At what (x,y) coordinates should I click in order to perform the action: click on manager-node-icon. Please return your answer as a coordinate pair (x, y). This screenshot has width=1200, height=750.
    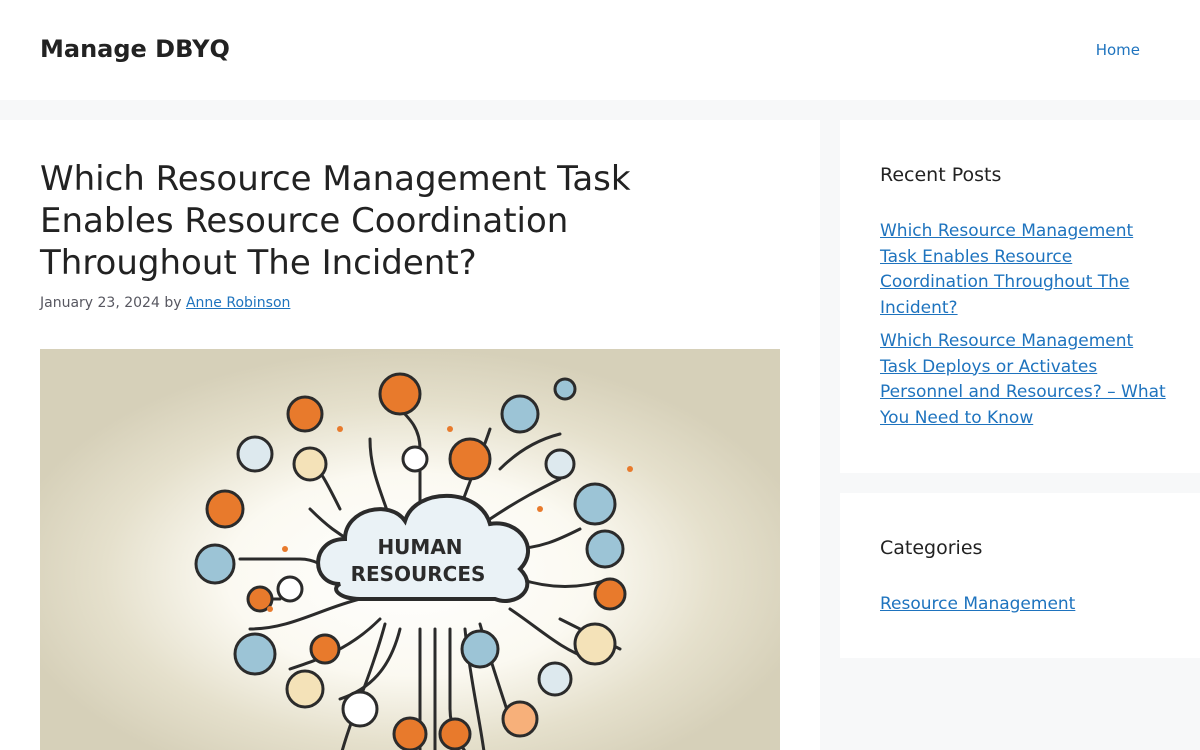
    Looking at the image, I should click on (595, 504).